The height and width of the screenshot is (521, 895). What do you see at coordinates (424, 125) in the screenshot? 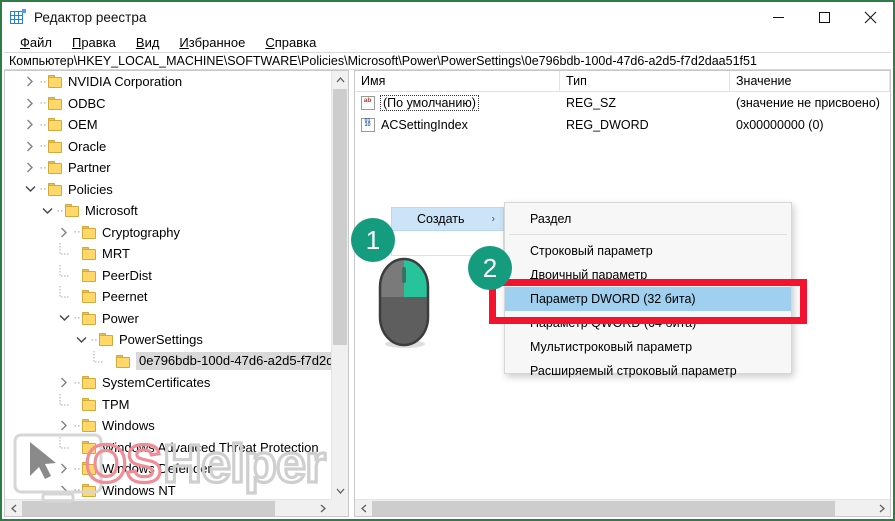
I see `values-name-label: ACSettingIndex` at bounding box center [424, 125].